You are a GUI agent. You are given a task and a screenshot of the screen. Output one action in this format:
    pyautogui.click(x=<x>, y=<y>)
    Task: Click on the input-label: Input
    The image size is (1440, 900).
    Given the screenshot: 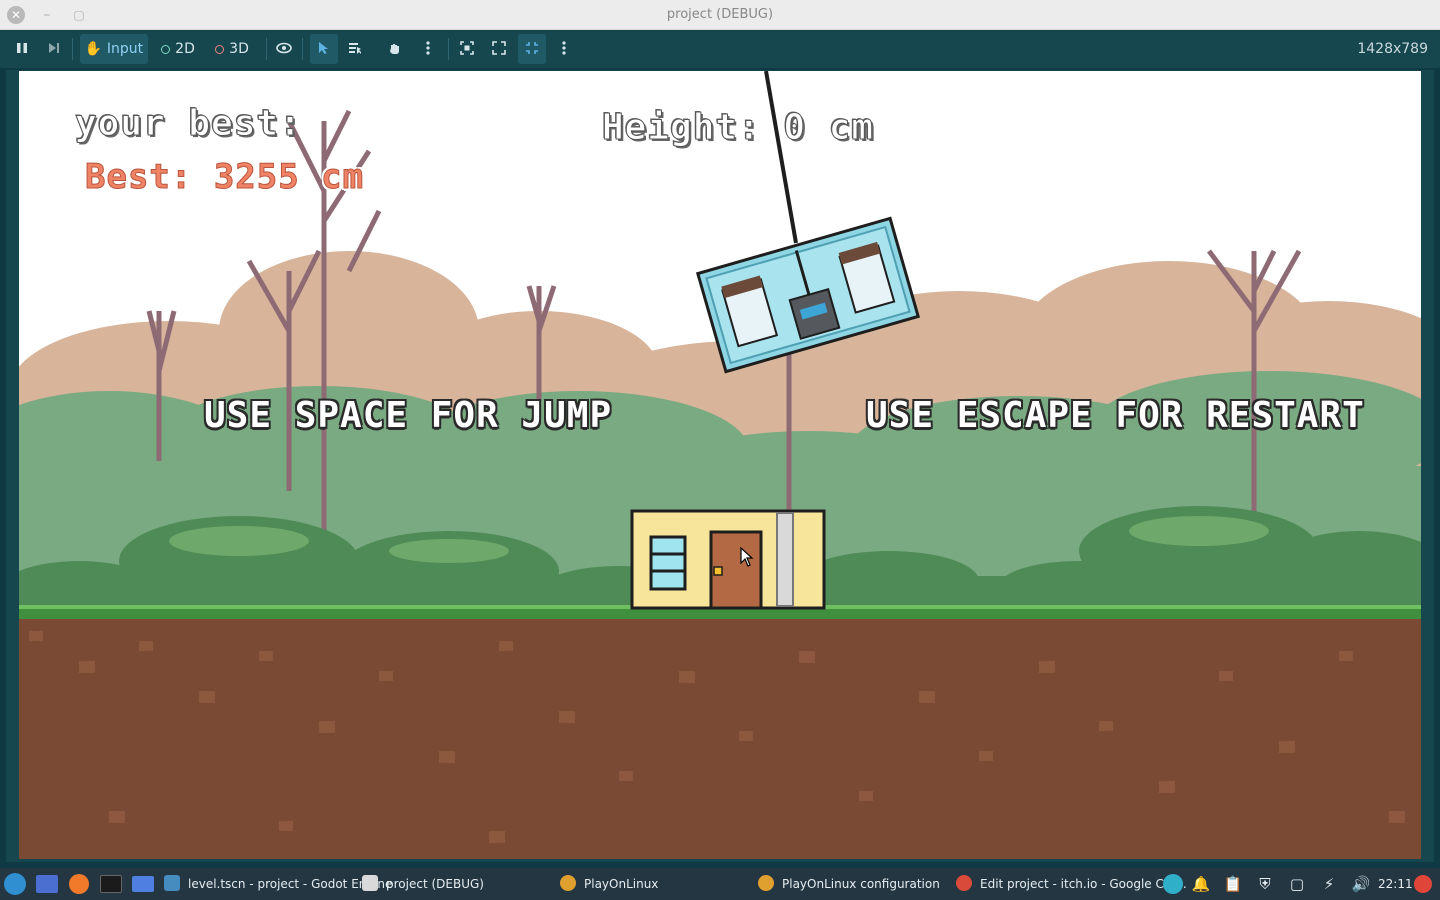 What is the action you would take?
    pyautogui.click(x=125, y=49)
    